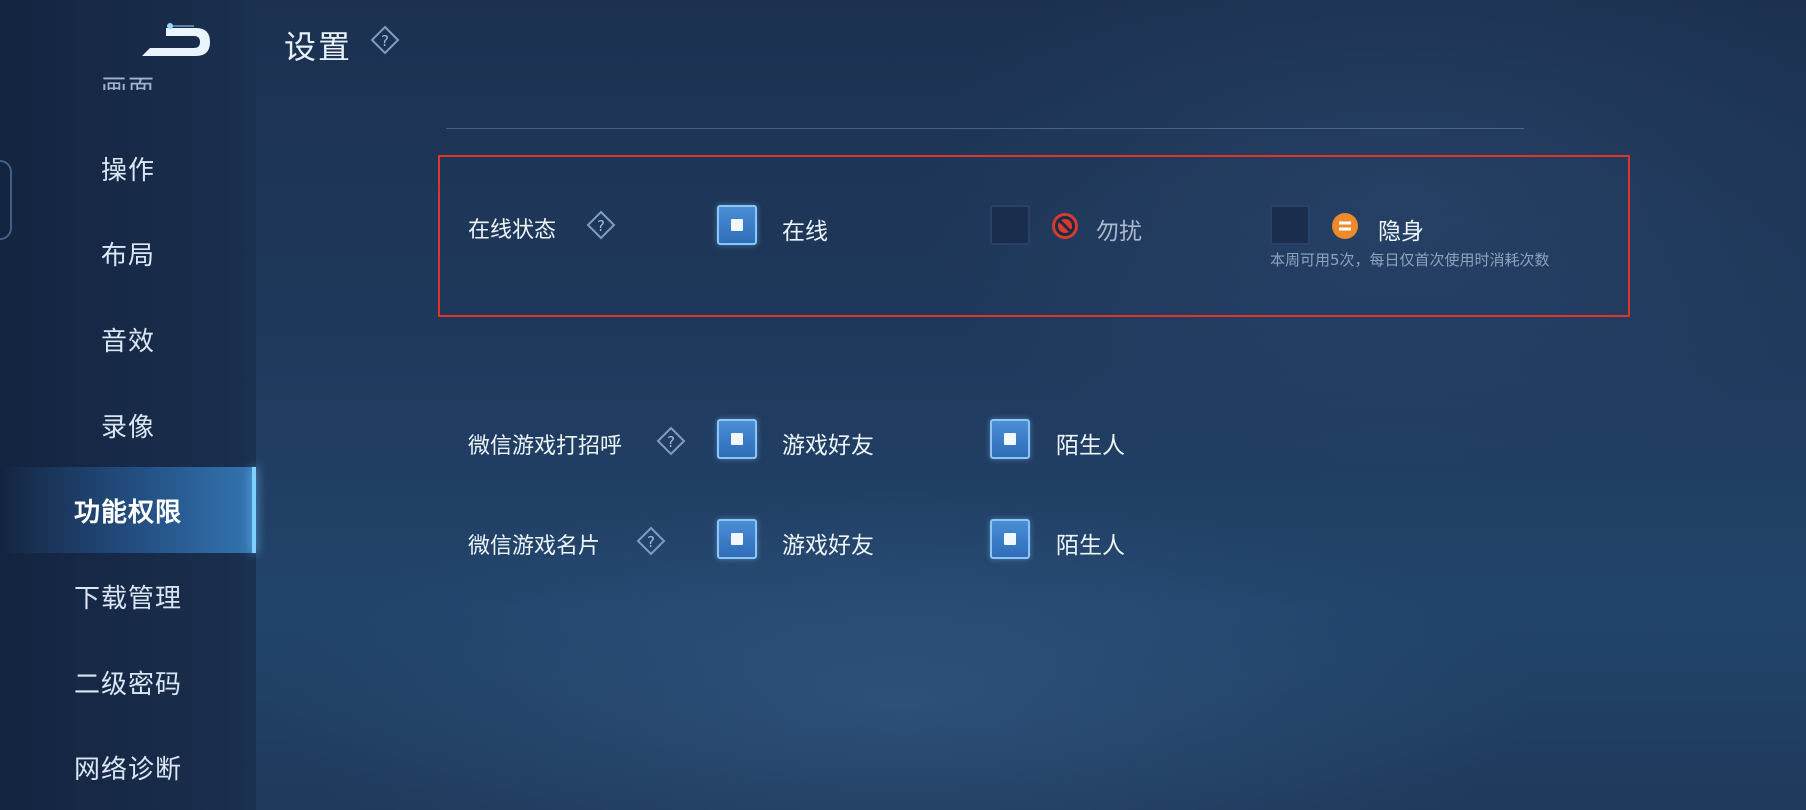 The image size is (1806, 810). I want to click on sidebar-item-replay: 录像, so click(128, 425).